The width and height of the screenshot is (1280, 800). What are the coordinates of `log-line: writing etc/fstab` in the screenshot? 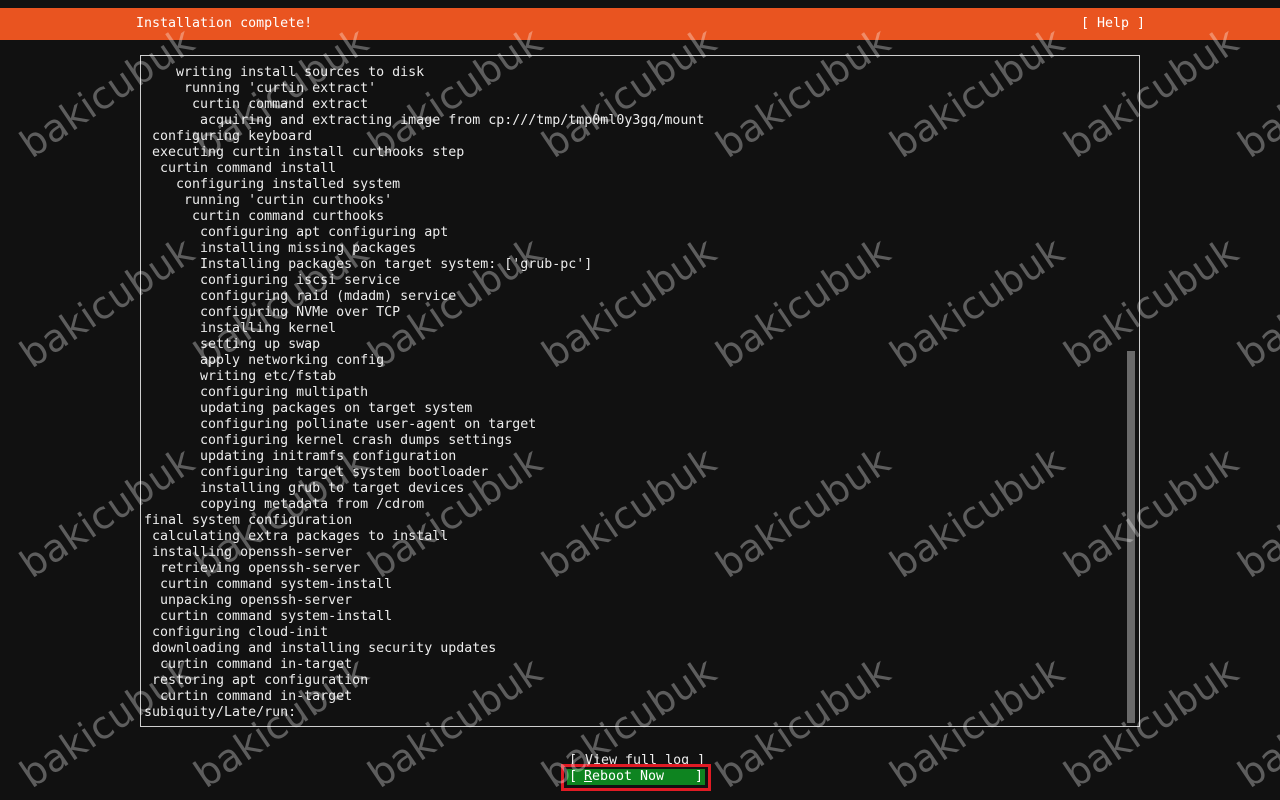 It's located at (240, 376).